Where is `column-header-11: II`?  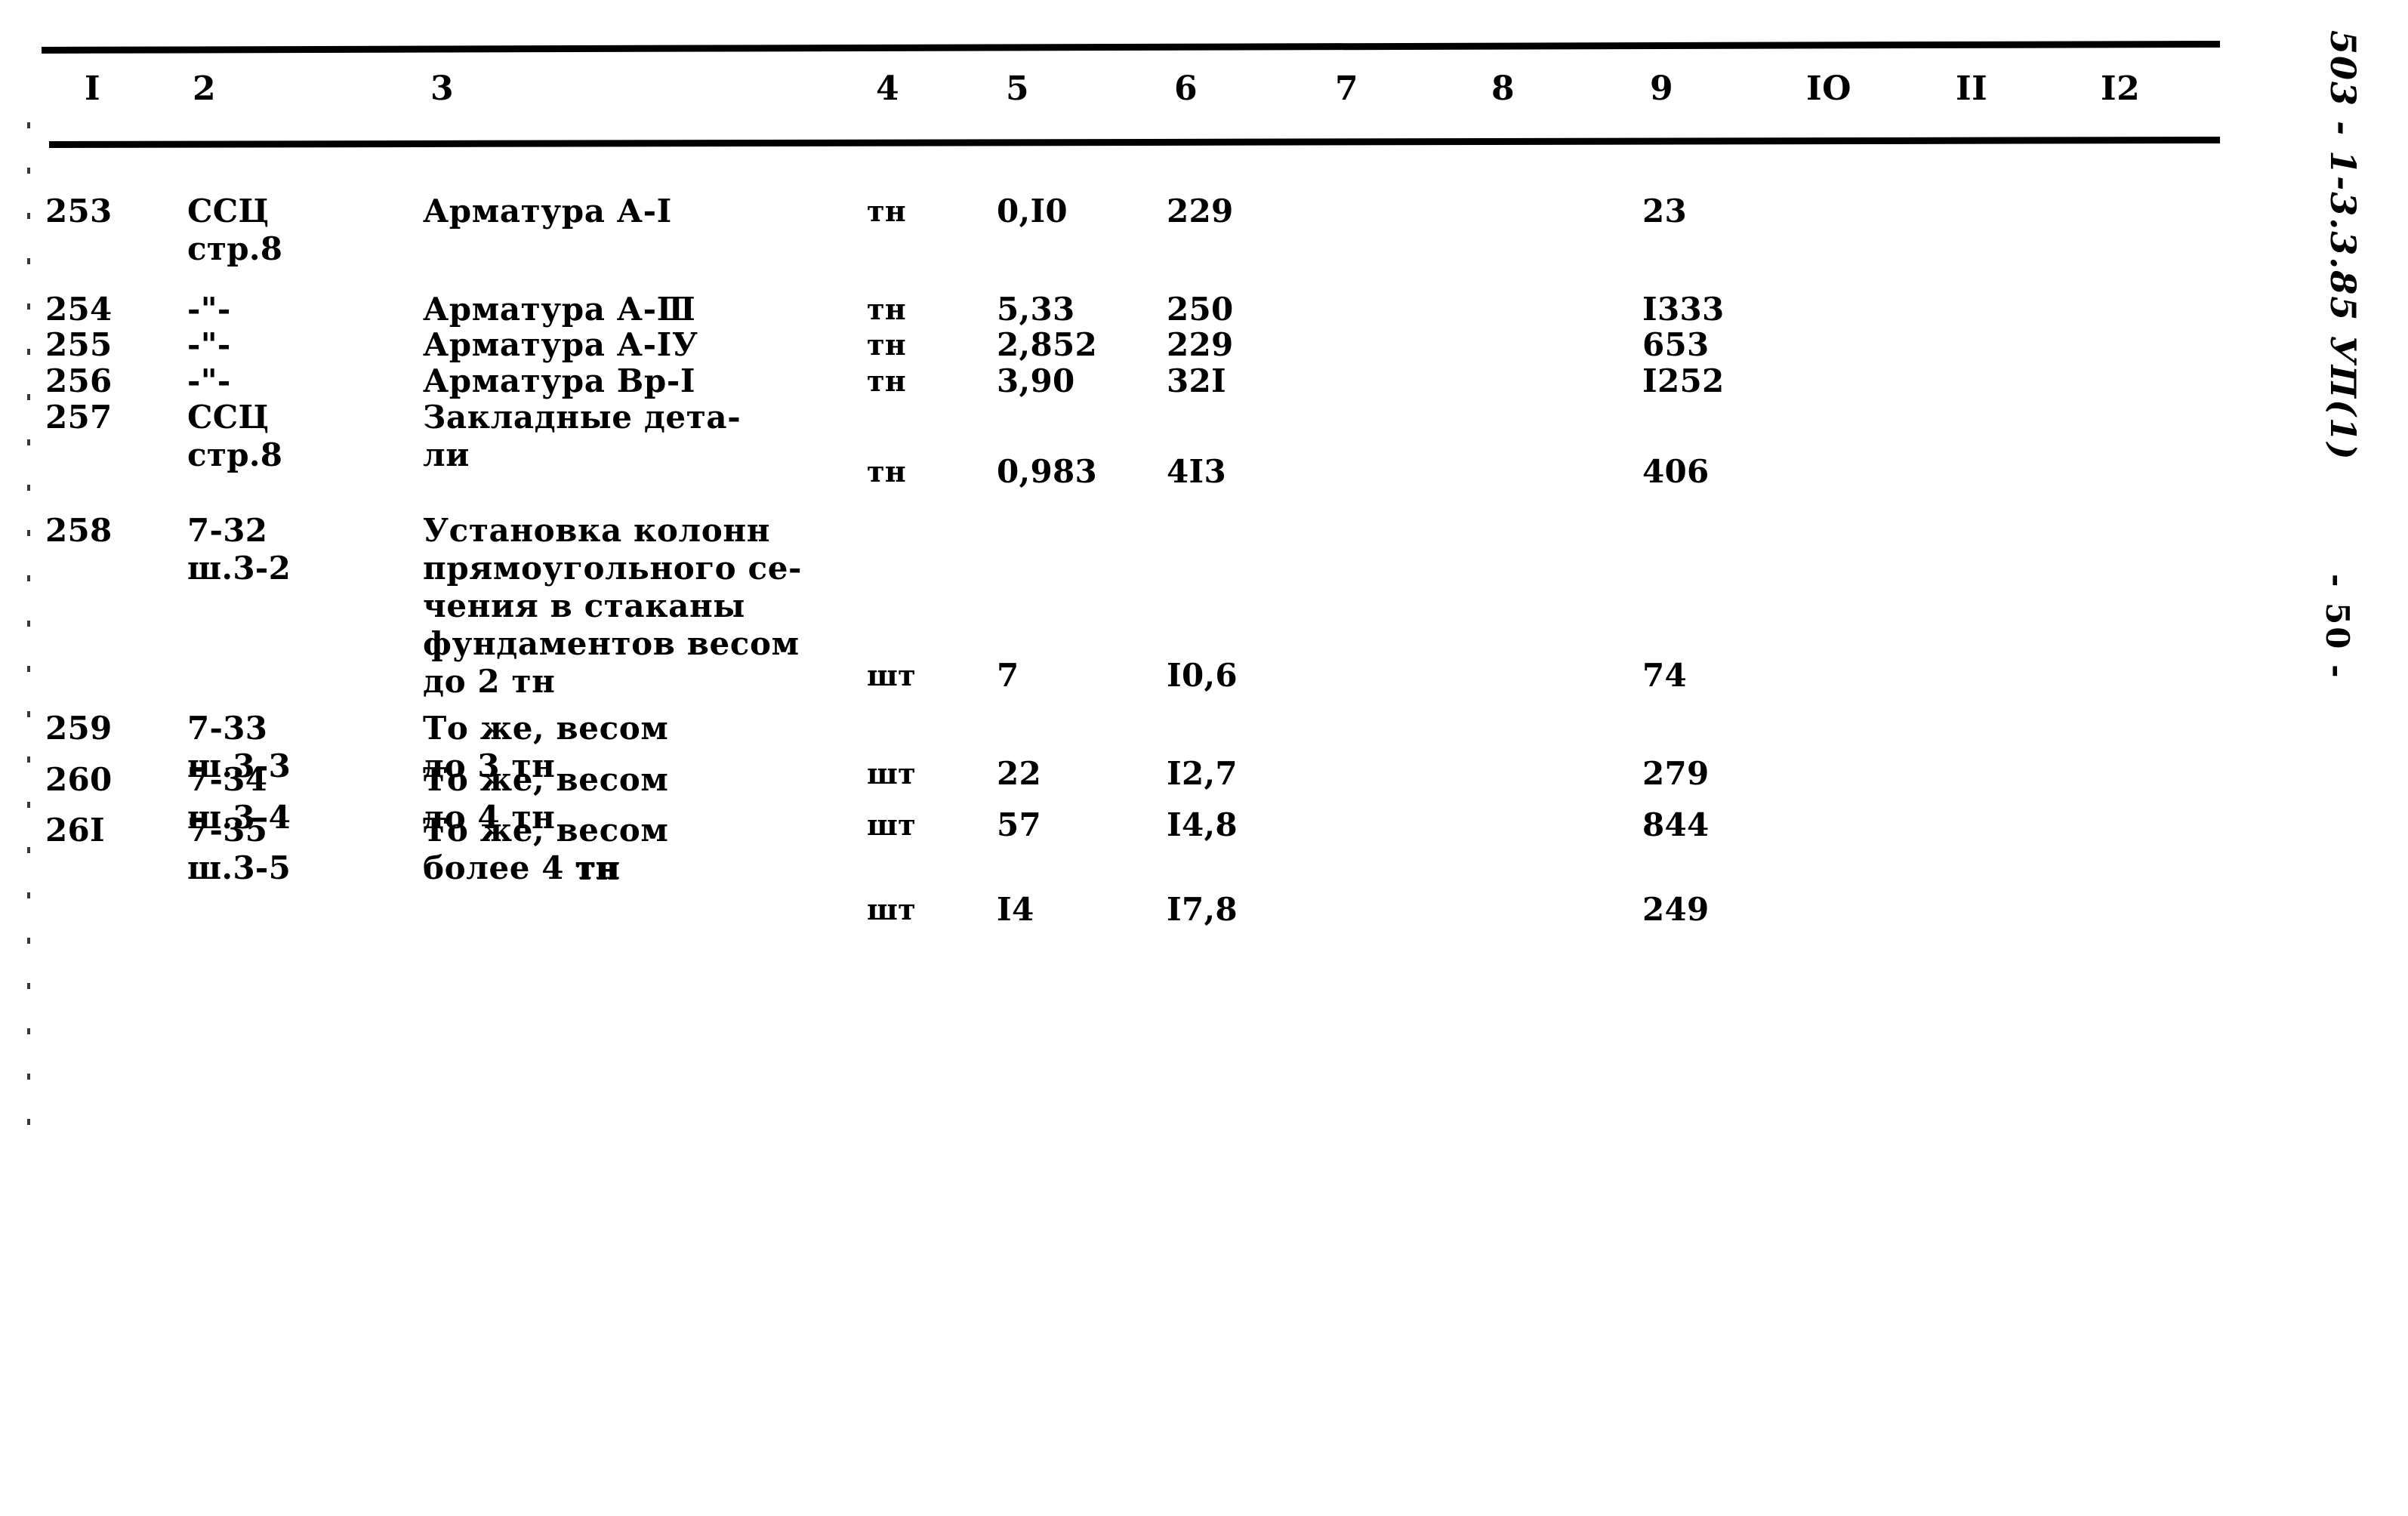
column-header-11: II is located at coordinates (1972, 88).